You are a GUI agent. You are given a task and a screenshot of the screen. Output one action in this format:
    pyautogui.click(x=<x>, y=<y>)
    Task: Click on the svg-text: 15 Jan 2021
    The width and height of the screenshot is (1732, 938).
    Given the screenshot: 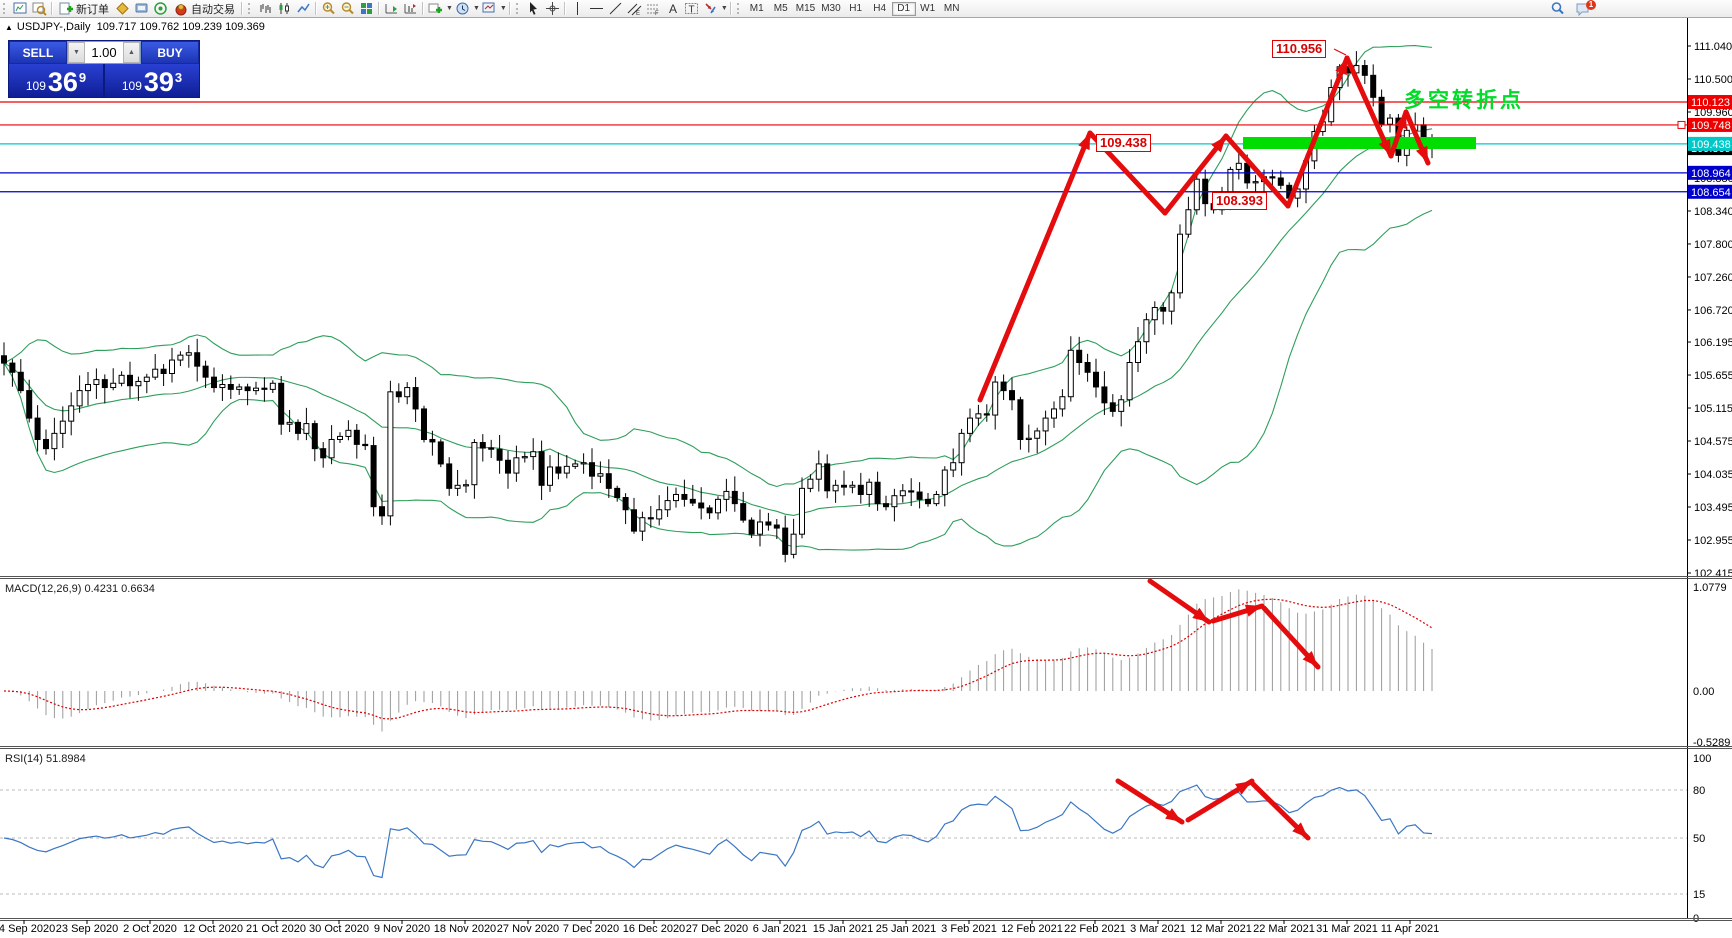 What is the action you would take?
    pyautogui.click(x=843, y=929)
    